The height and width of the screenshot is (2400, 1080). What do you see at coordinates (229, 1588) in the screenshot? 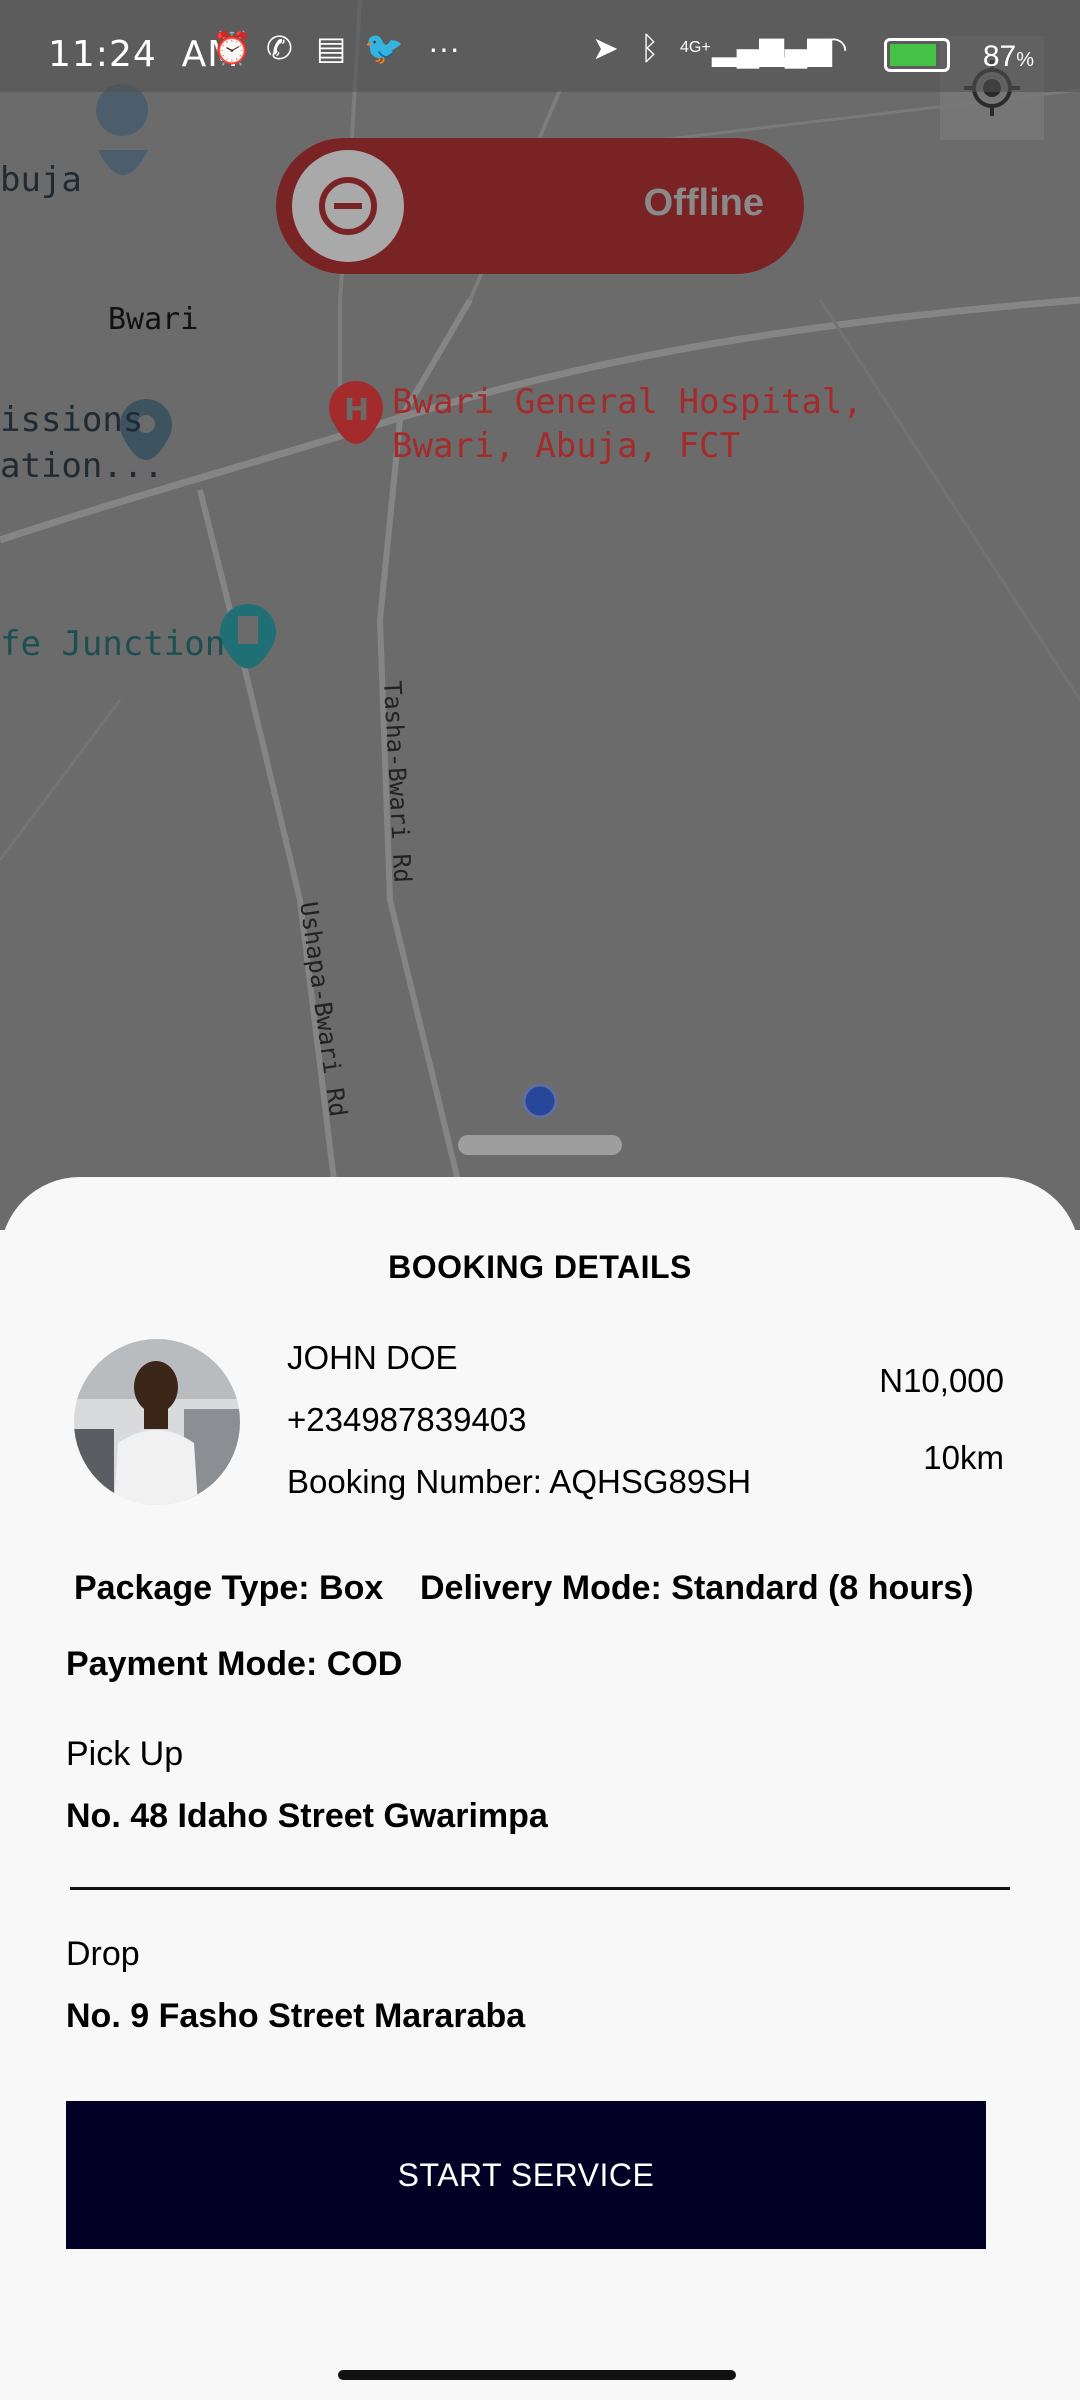
I see `package-type: Package Type: Box` at bounding box center [229, 1588].